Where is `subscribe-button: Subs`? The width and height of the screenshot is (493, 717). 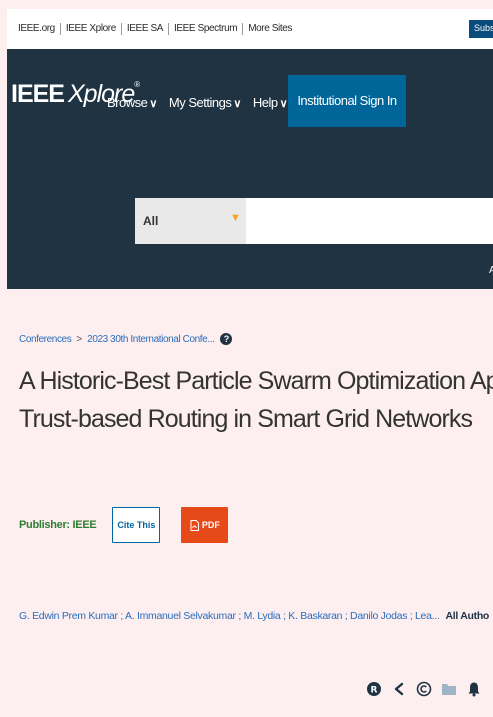 subscribe-button: Subs is located at coordinates (481, 29).